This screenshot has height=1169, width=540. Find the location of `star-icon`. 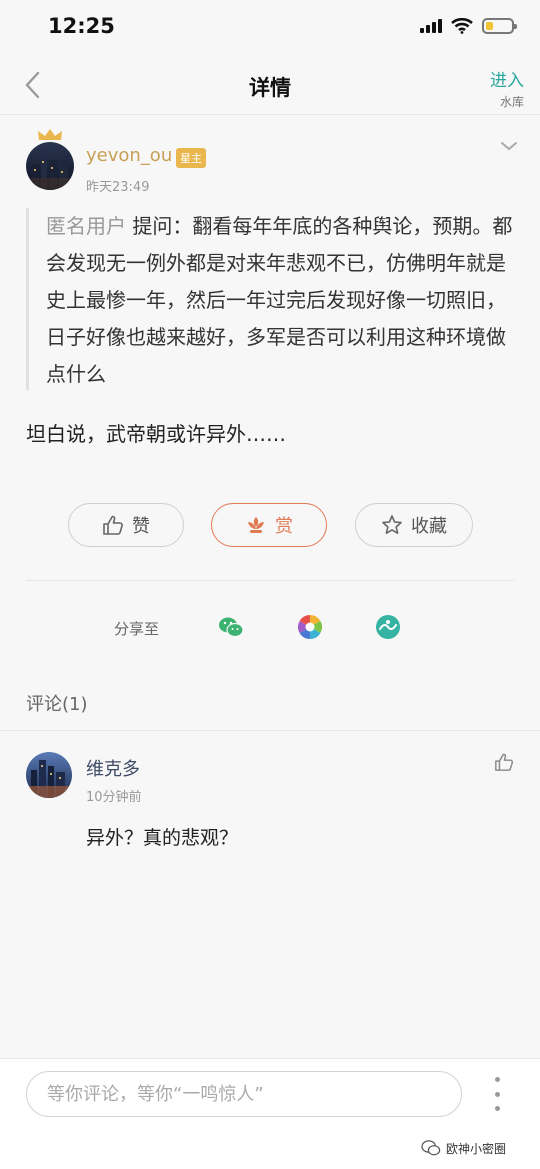

star-icon is located at coordinates (392, 524).